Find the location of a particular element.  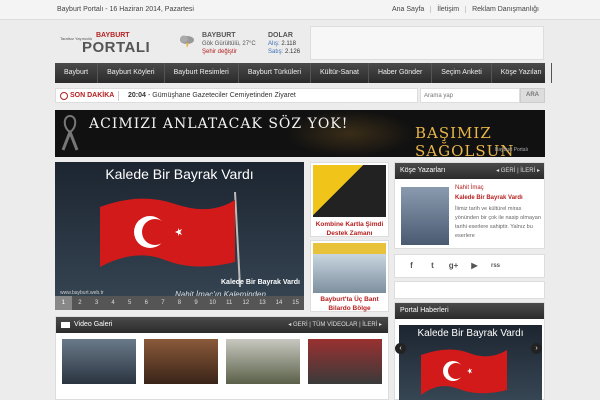

clock-icon is located at coordinates (64, 96).